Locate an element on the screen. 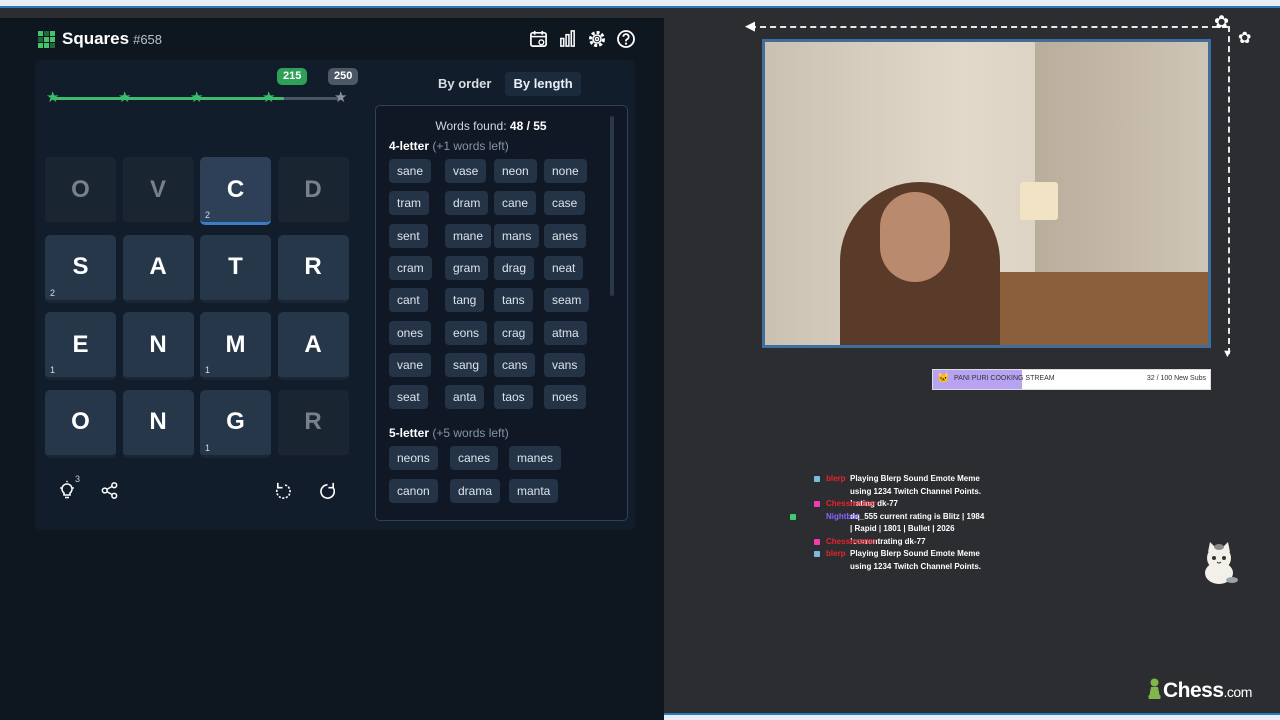  brand-main: Chess is located at coordinates (1193, 690).